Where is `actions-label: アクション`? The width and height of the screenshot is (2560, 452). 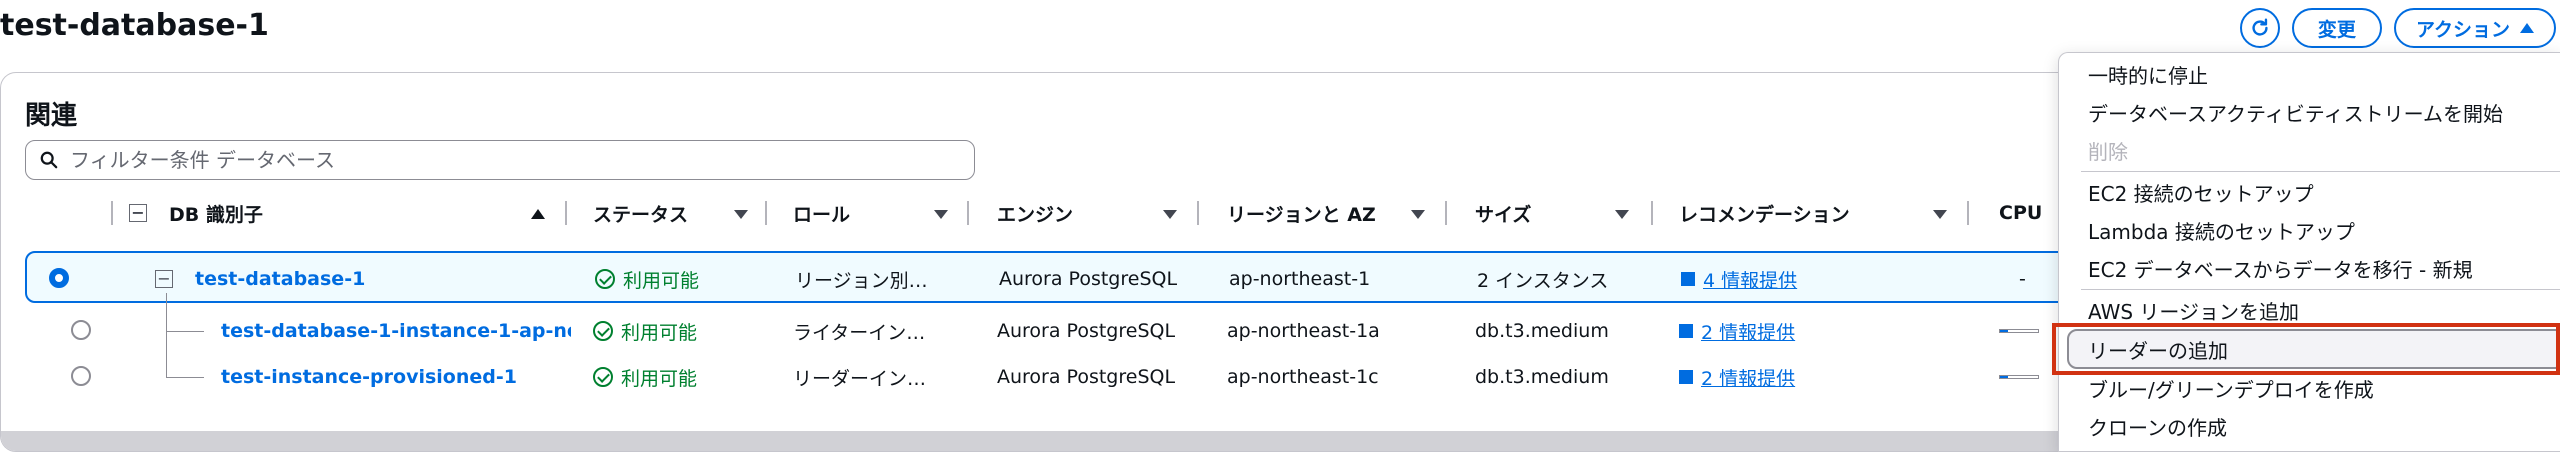
actions-label: アクション is located at coordinates (2462, 29).